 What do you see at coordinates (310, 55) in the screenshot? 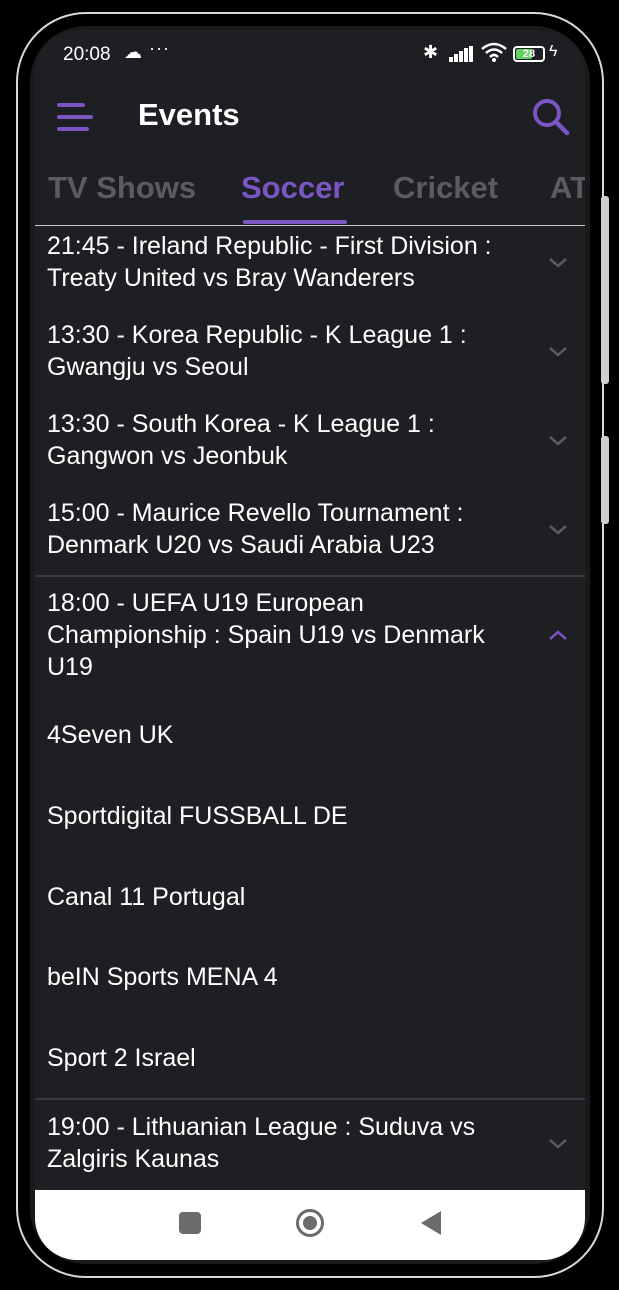
I see `status-bar: 20:08 ☁ ··· ✱ 28 ϟ` at bounding box center [310, 55].